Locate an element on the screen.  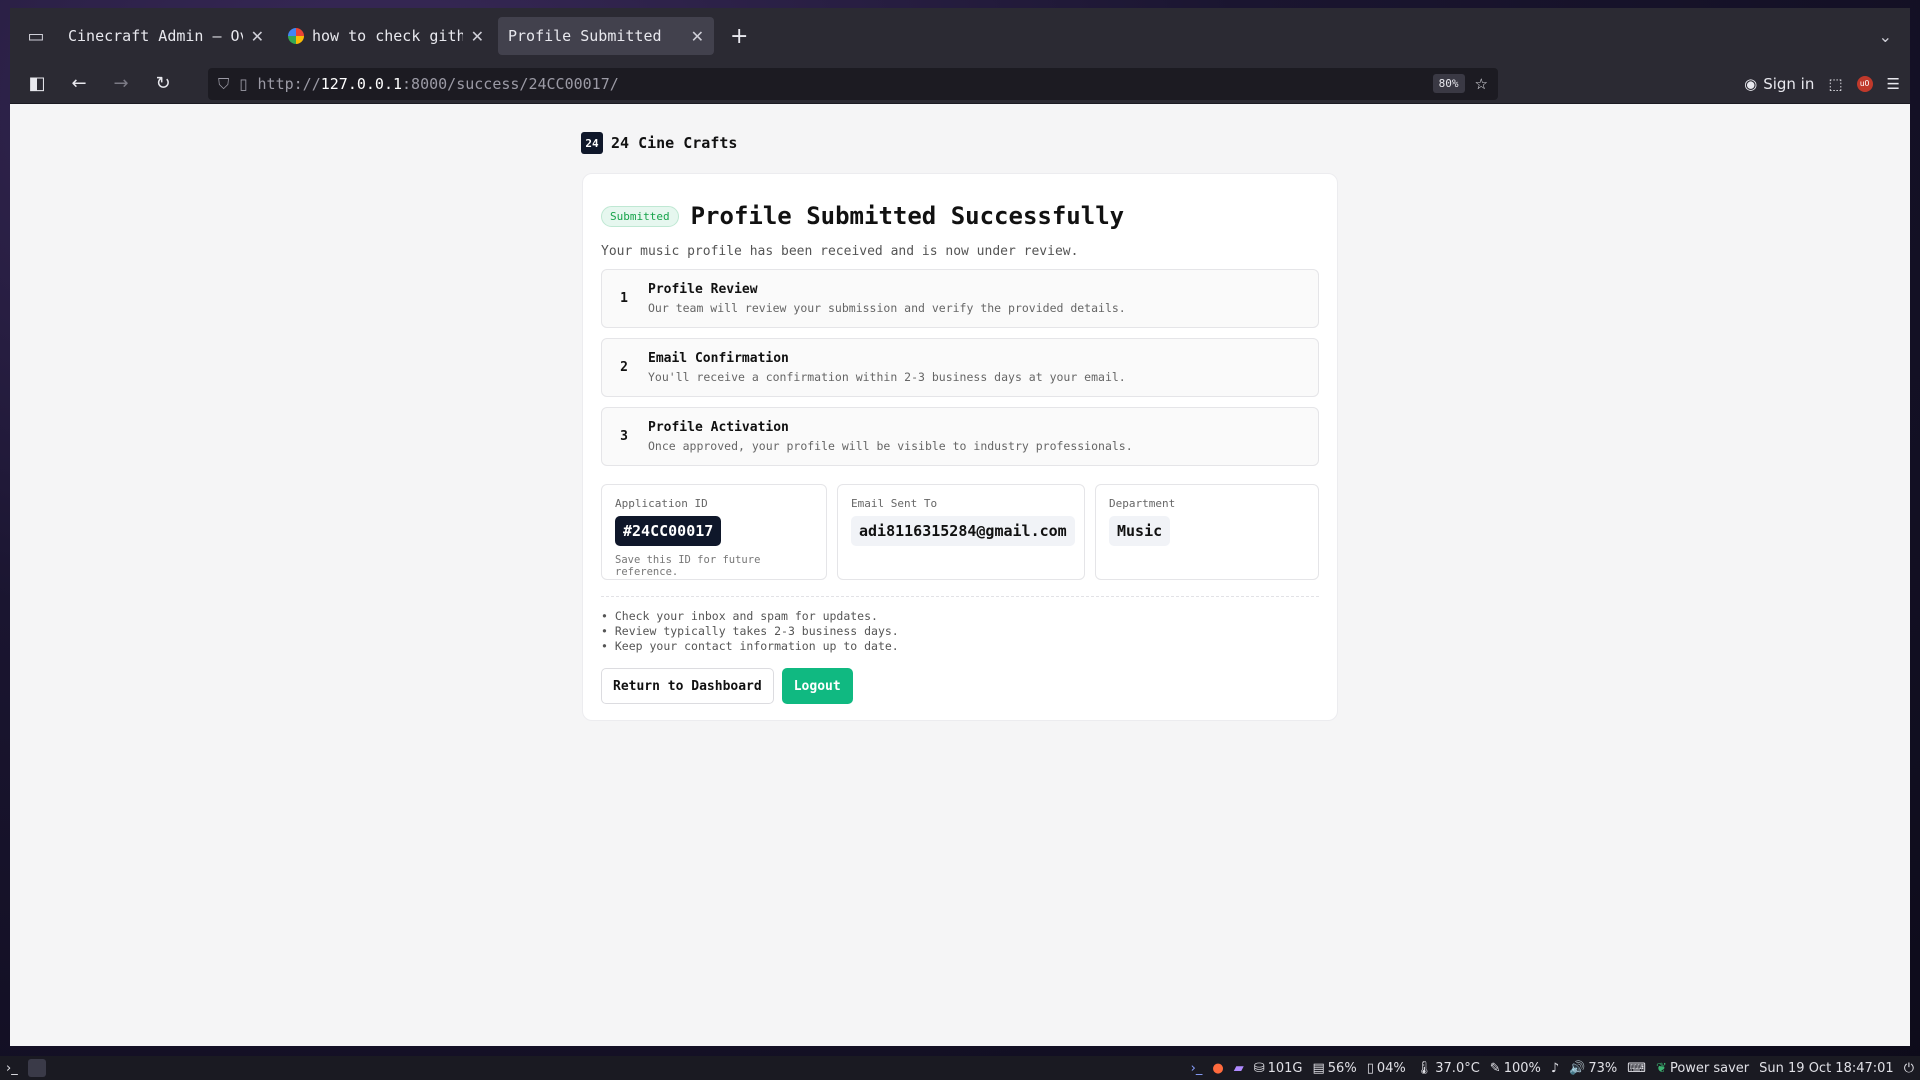
clock: Sun 19 Oct 18:47:01 is located at coordinates (1826, 1068).